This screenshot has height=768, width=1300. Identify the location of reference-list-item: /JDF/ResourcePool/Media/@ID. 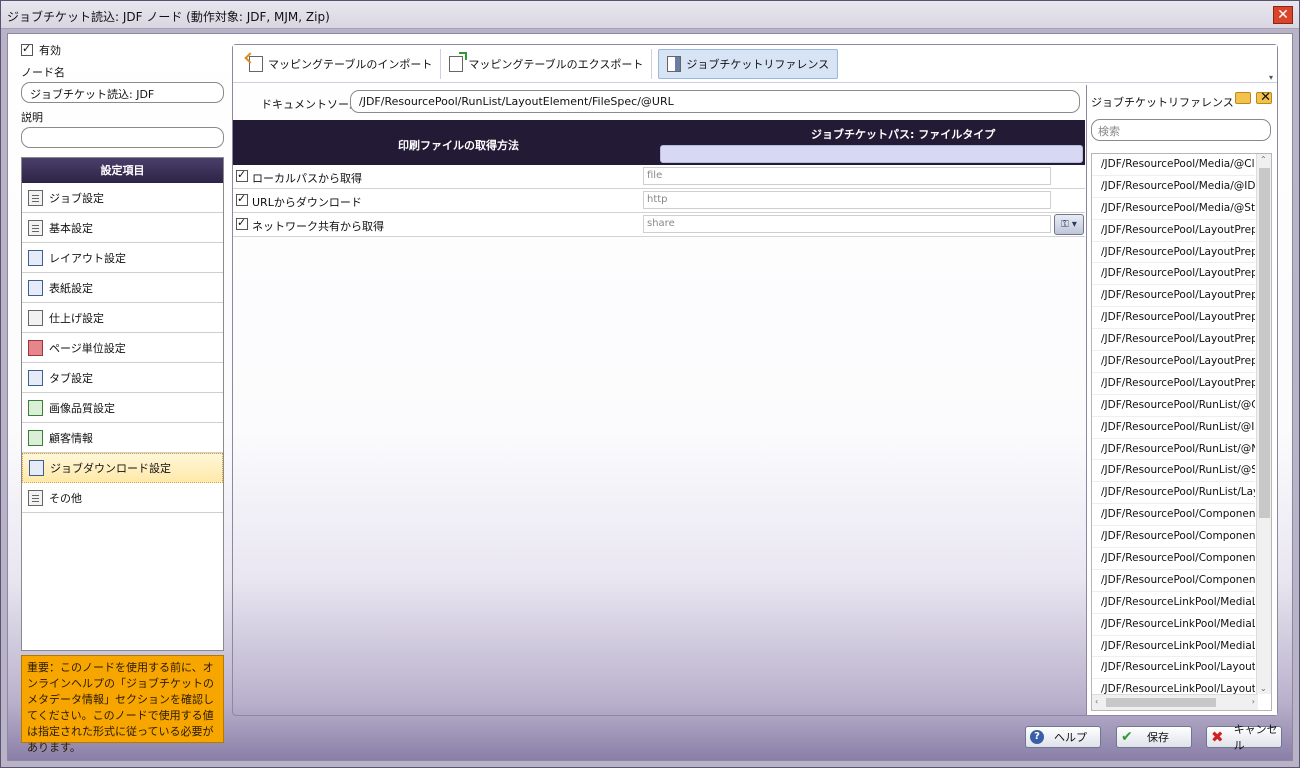
(1173, 187).